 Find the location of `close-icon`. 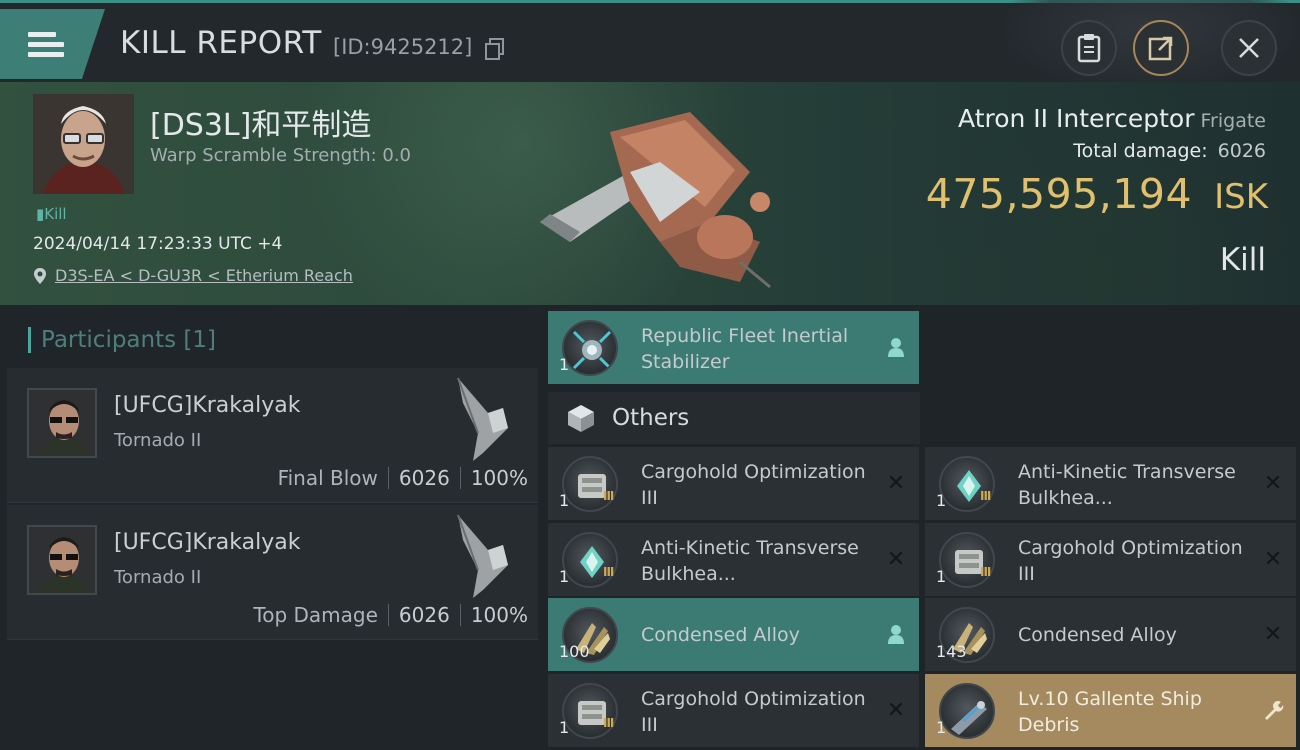

close-icon is located at coordinates (1249, 48).